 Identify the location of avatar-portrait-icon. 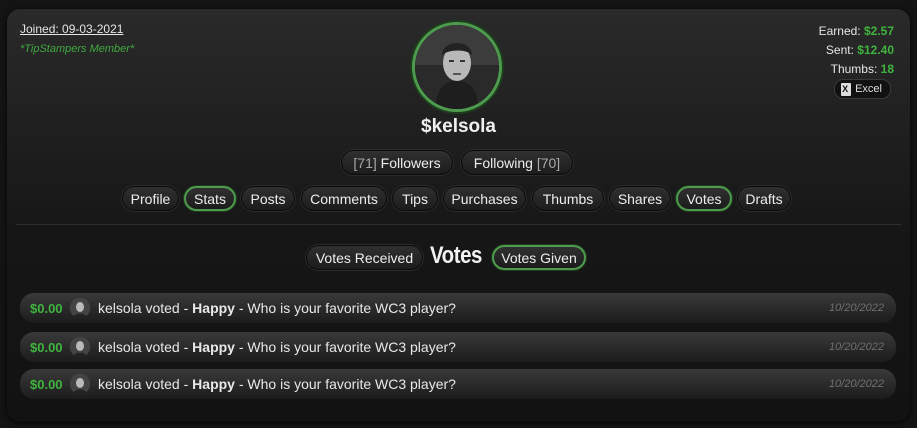
(457, 67).